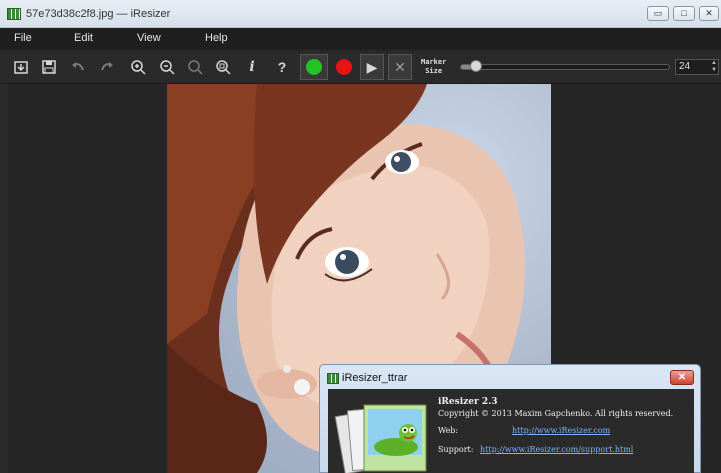 This screenshot has height=473, width=721. Describe the element at coordinates (475, 66) in the screenshot. I see `slider-thumb` at that location.